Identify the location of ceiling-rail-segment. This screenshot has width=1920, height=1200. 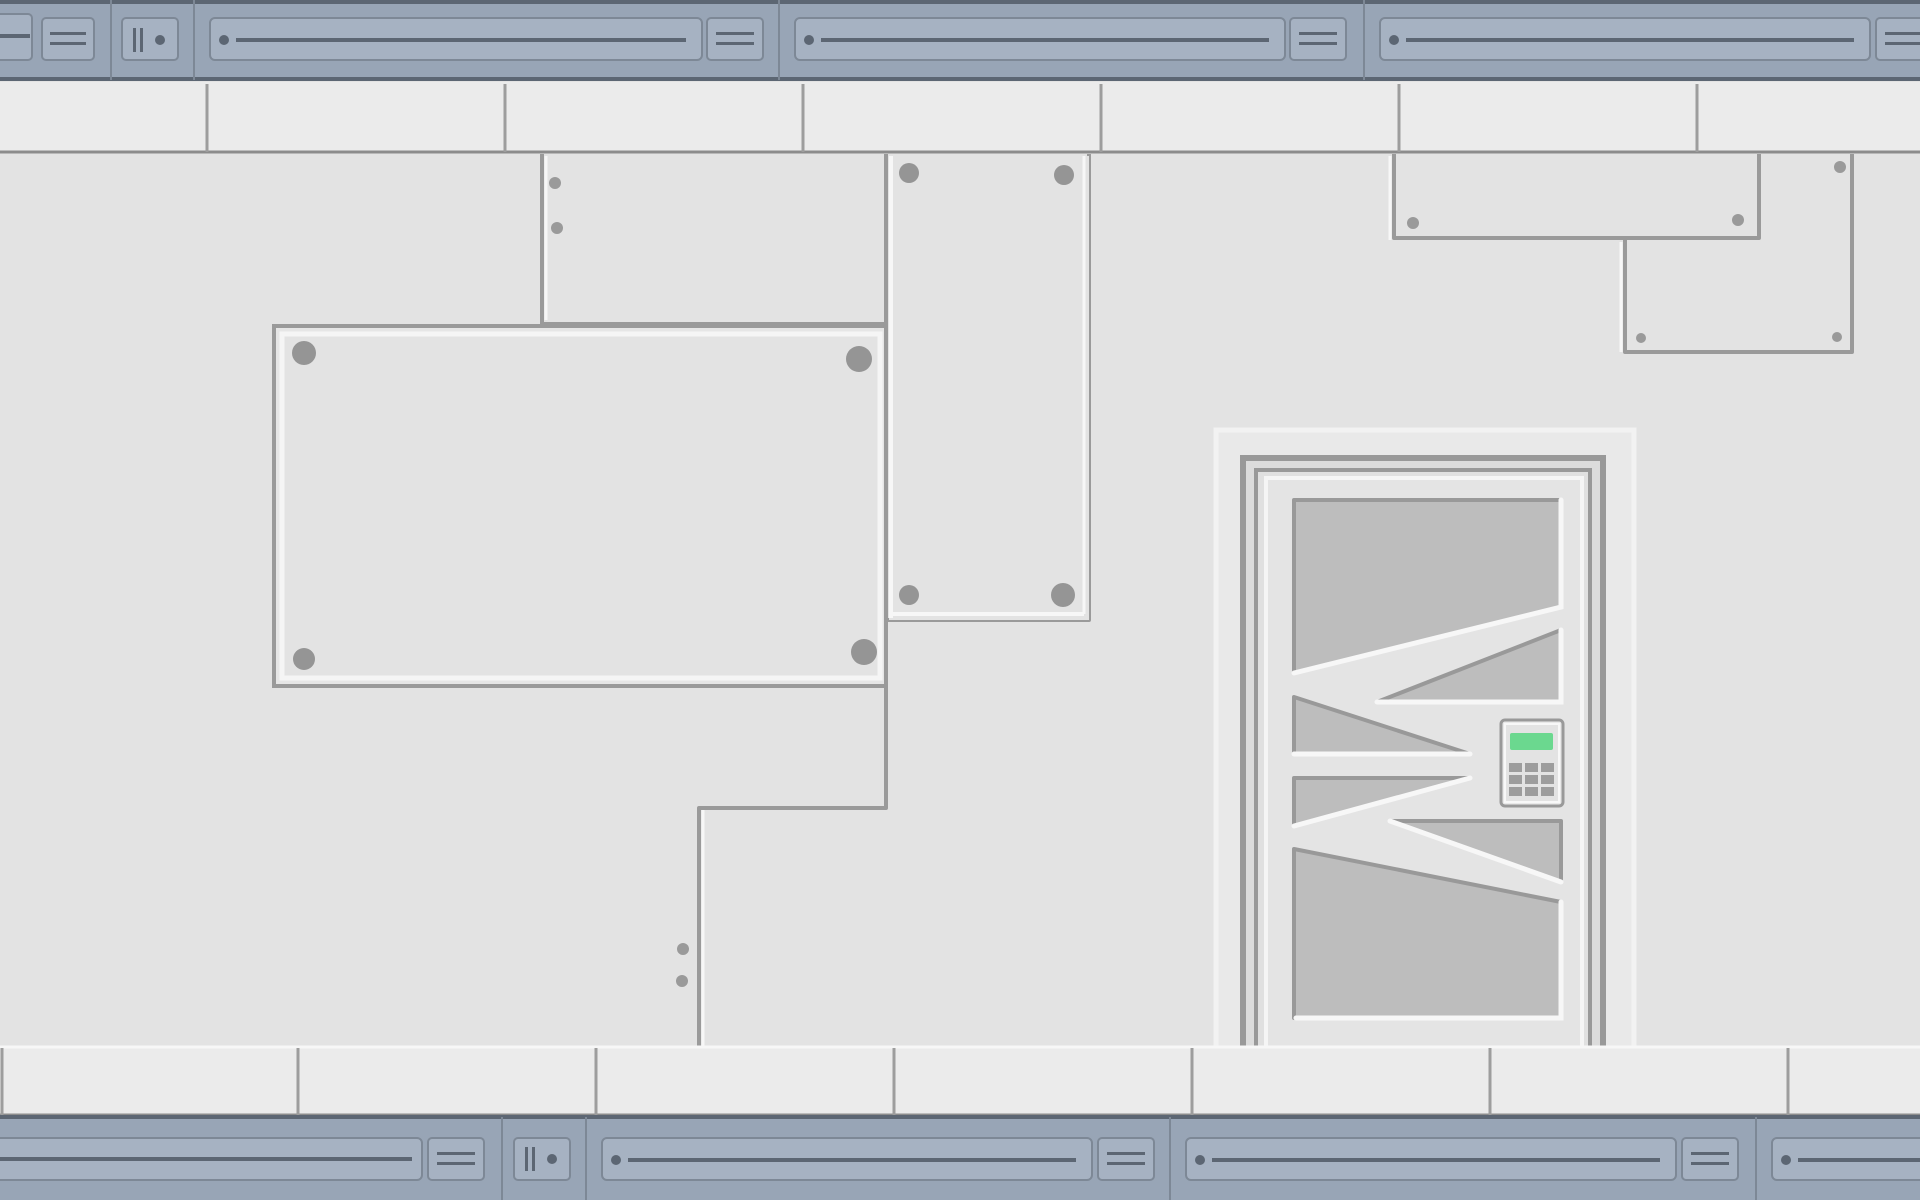
(1649, 39).